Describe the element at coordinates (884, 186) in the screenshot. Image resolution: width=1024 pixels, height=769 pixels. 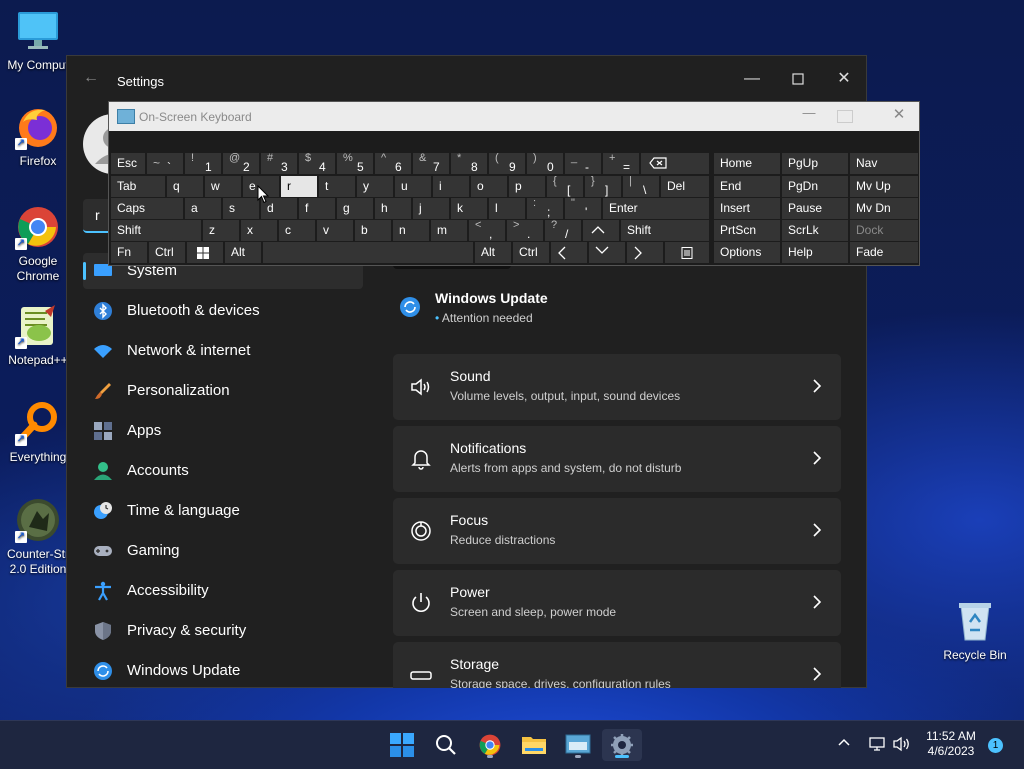
I see `key-mv-up: Mv Up` at that location.